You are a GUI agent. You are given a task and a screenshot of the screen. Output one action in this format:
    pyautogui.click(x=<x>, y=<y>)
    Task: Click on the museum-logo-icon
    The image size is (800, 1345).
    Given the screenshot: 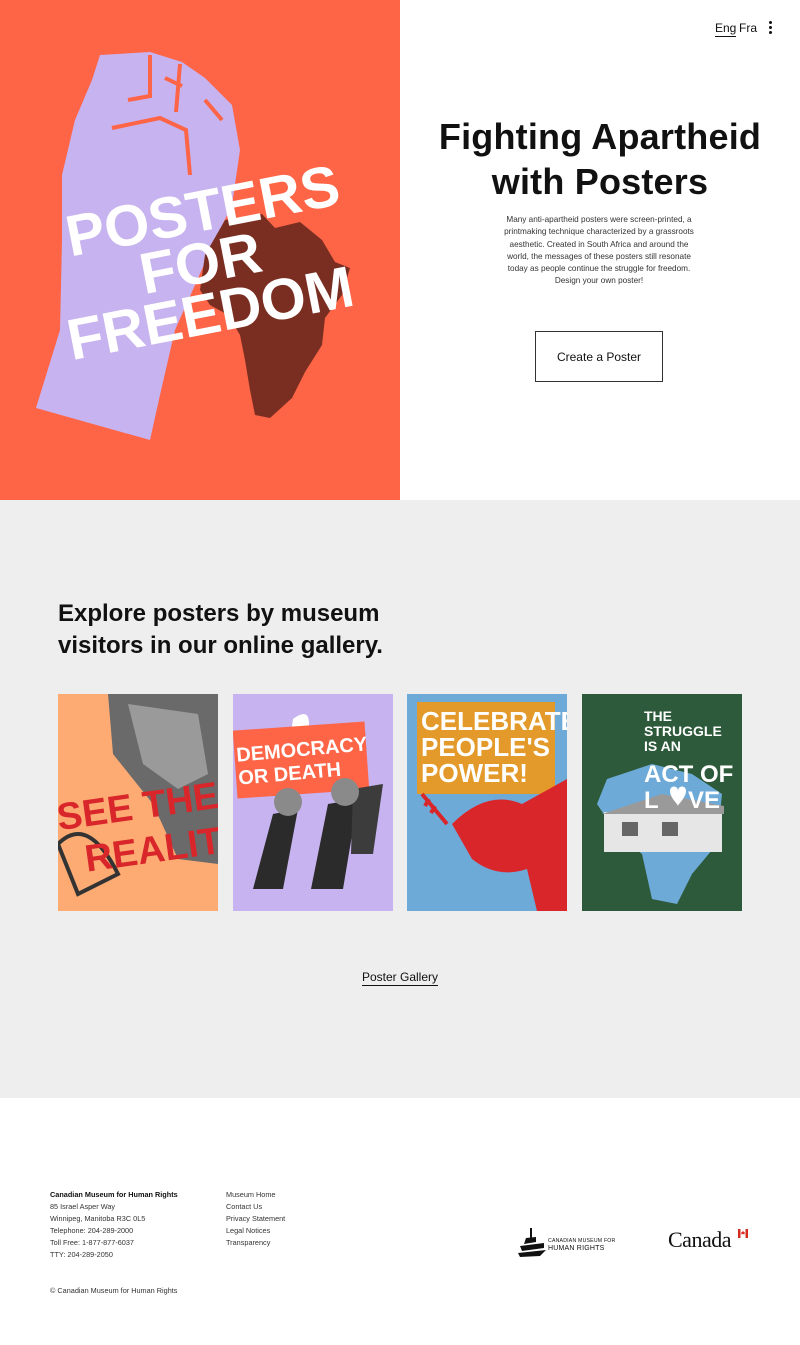 What is the action you would take?
    pyautogui.click(x=532, y=1242)
    